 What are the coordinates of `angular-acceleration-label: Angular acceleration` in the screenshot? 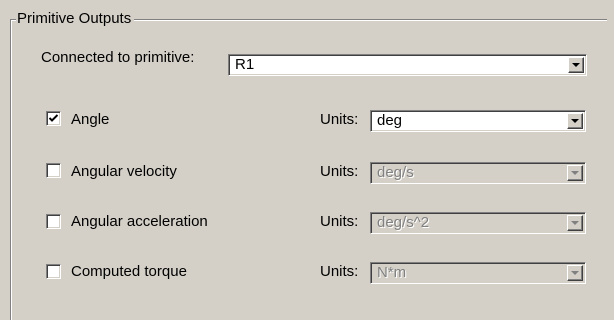 It's located at (139, 221).